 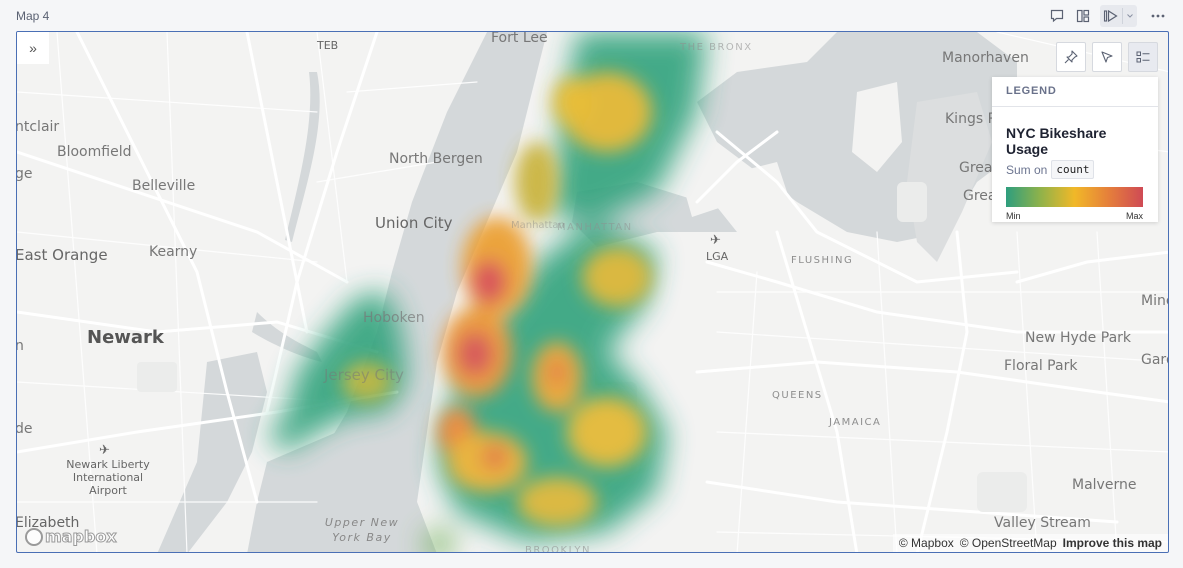 I want to click on newark-airport-marker: ✈, so click(x=104, y=450).